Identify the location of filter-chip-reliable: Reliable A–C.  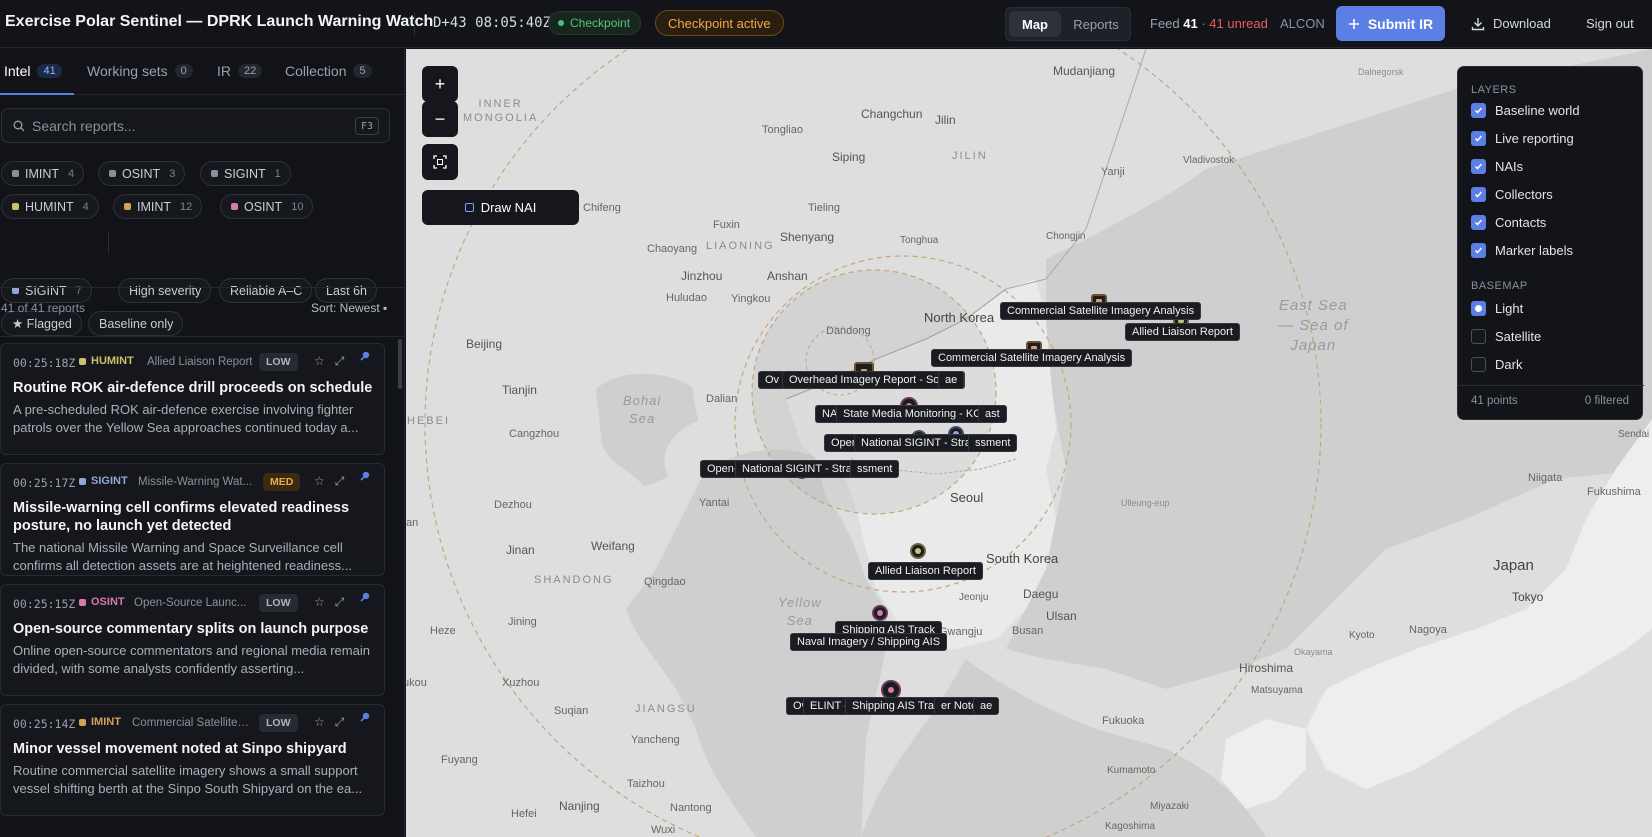
(266, 290).